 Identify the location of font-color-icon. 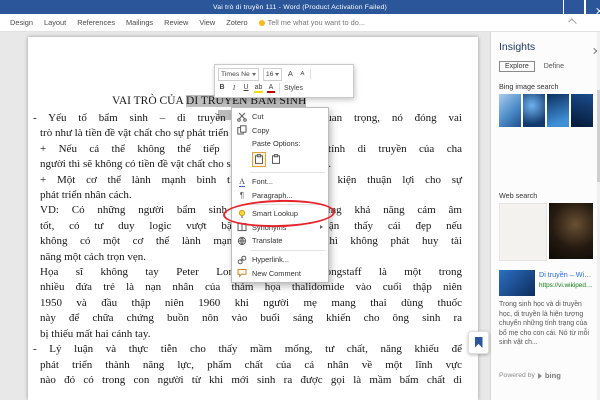
(271, 91).